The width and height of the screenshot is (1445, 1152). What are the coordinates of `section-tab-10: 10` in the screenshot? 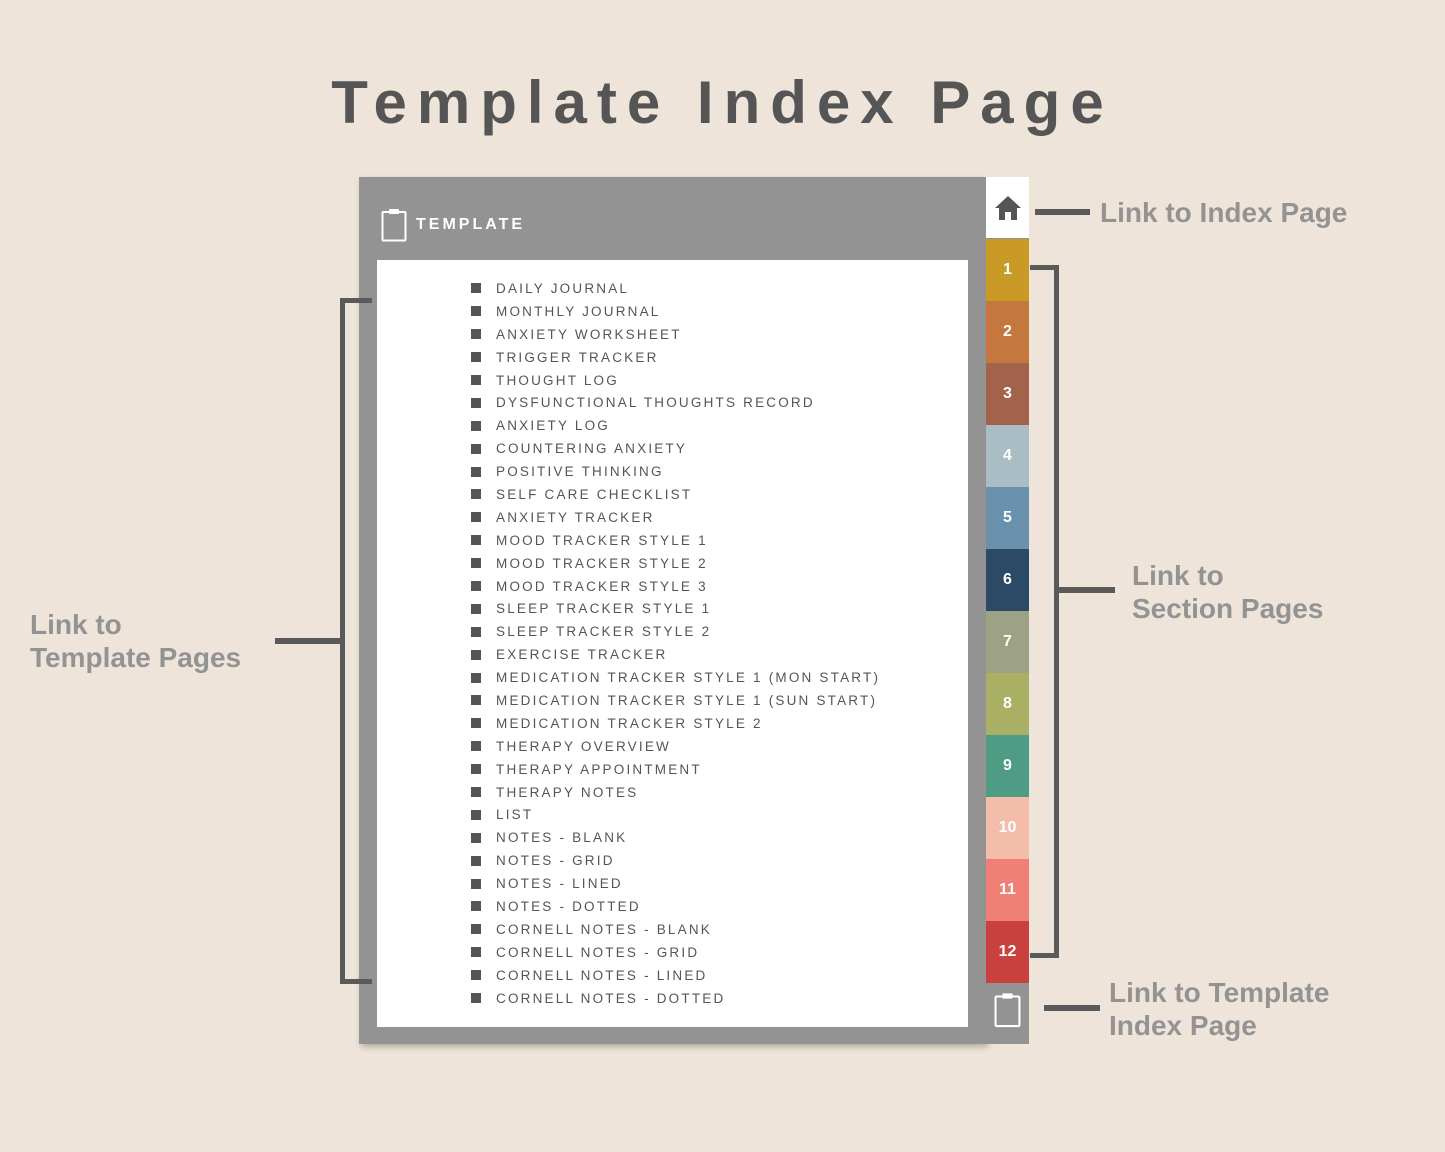 It's located at (1007, 828).